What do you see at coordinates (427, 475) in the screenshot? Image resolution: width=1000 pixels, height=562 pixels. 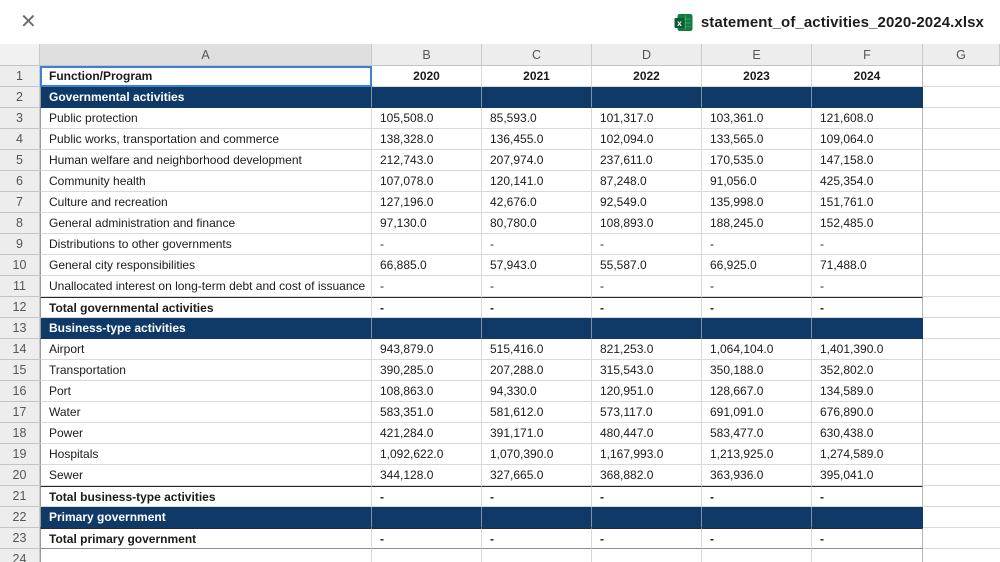 I see `cell-B20: 344,128.0` at bounding box center [427, 475].